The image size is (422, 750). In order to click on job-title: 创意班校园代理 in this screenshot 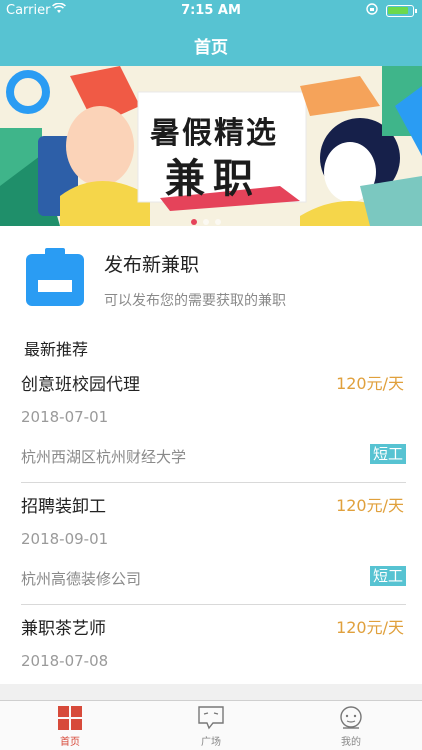, I will do `click(80, 385)`.